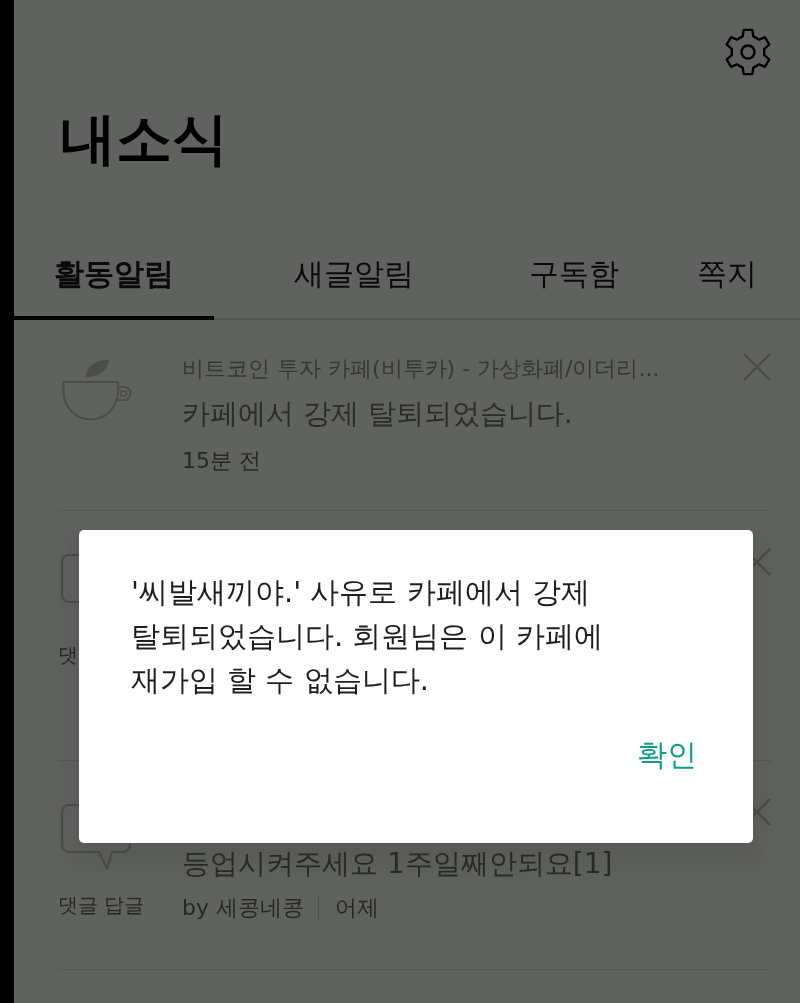 Image resolution: width=800 pixels, height=1003 pixels. Describe the element at coordinates (354, 283) in the screenshot. I see `tab: 새글알림` at that location.